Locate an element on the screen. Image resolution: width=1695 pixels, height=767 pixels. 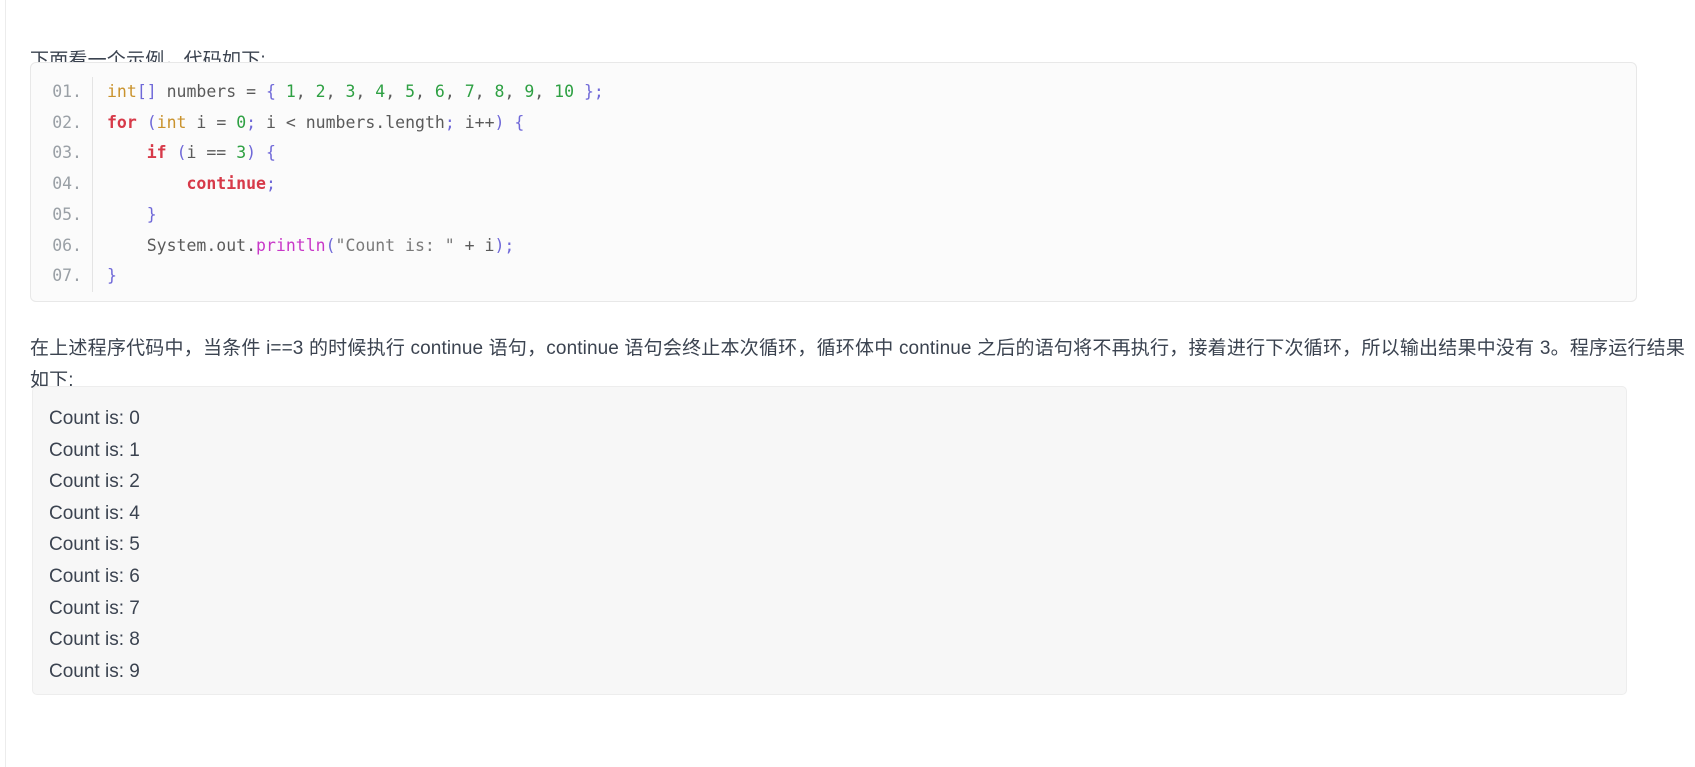
code-token-num: 0 is located at coordinates (241, 122).